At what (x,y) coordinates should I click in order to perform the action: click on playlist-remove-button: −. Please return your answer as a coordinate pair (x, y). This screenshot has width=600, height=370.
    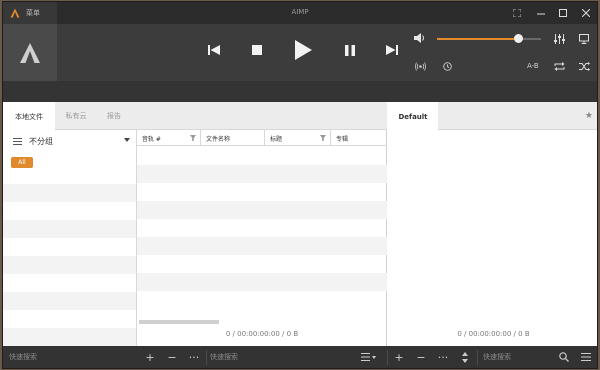
    Looking at the image, I should click on (421, 357).